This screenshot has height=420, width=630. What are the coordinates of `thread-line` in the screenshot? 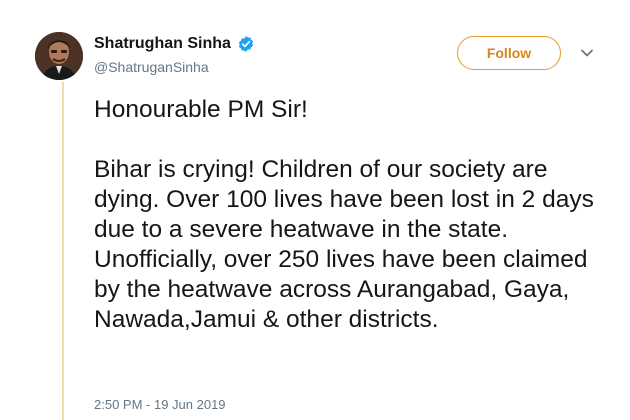 It's located at (63, 251).